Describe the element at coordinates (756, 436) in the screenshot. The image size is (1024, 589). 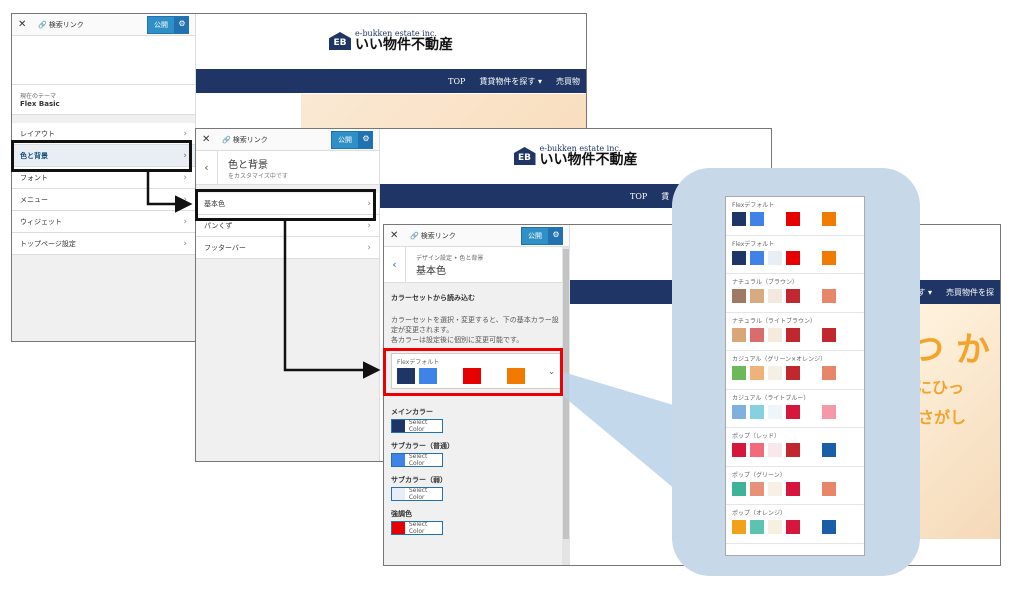
I see `color-set-name: ポップ（レッド）` at that location.